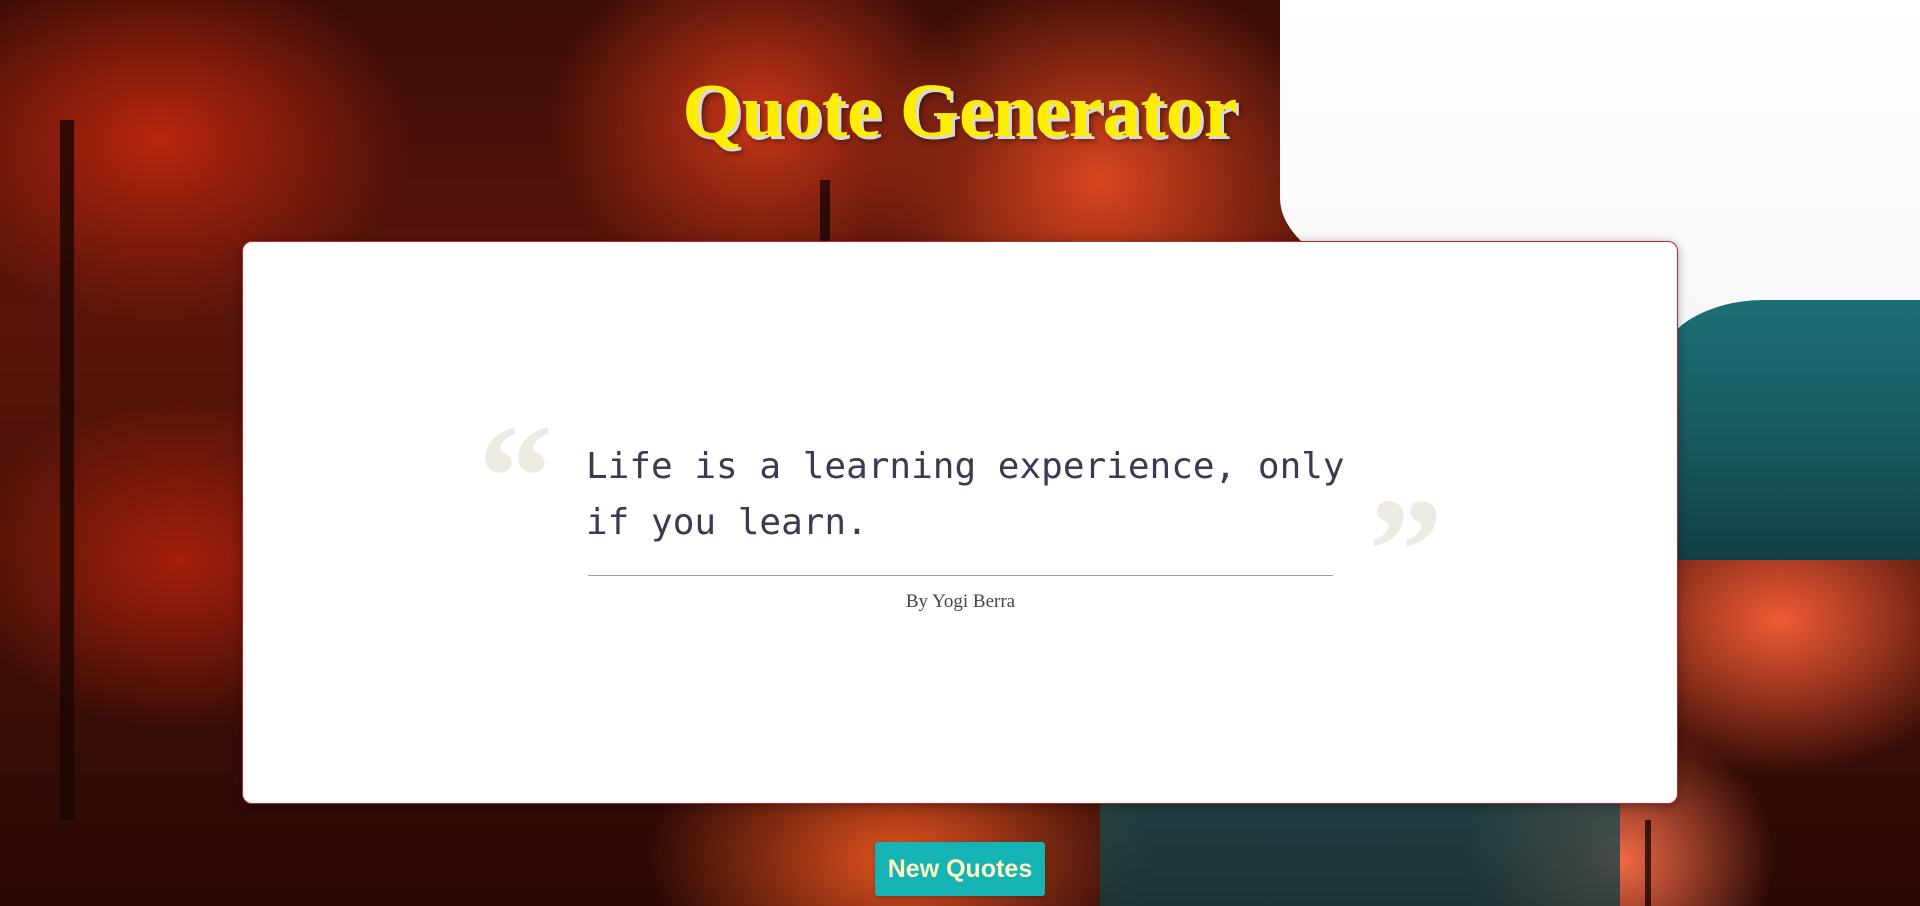  What do you see at coordinates (515, 477) in the screenshot?
I see `open-quote-icon: “` at bounding box center [515, 477].